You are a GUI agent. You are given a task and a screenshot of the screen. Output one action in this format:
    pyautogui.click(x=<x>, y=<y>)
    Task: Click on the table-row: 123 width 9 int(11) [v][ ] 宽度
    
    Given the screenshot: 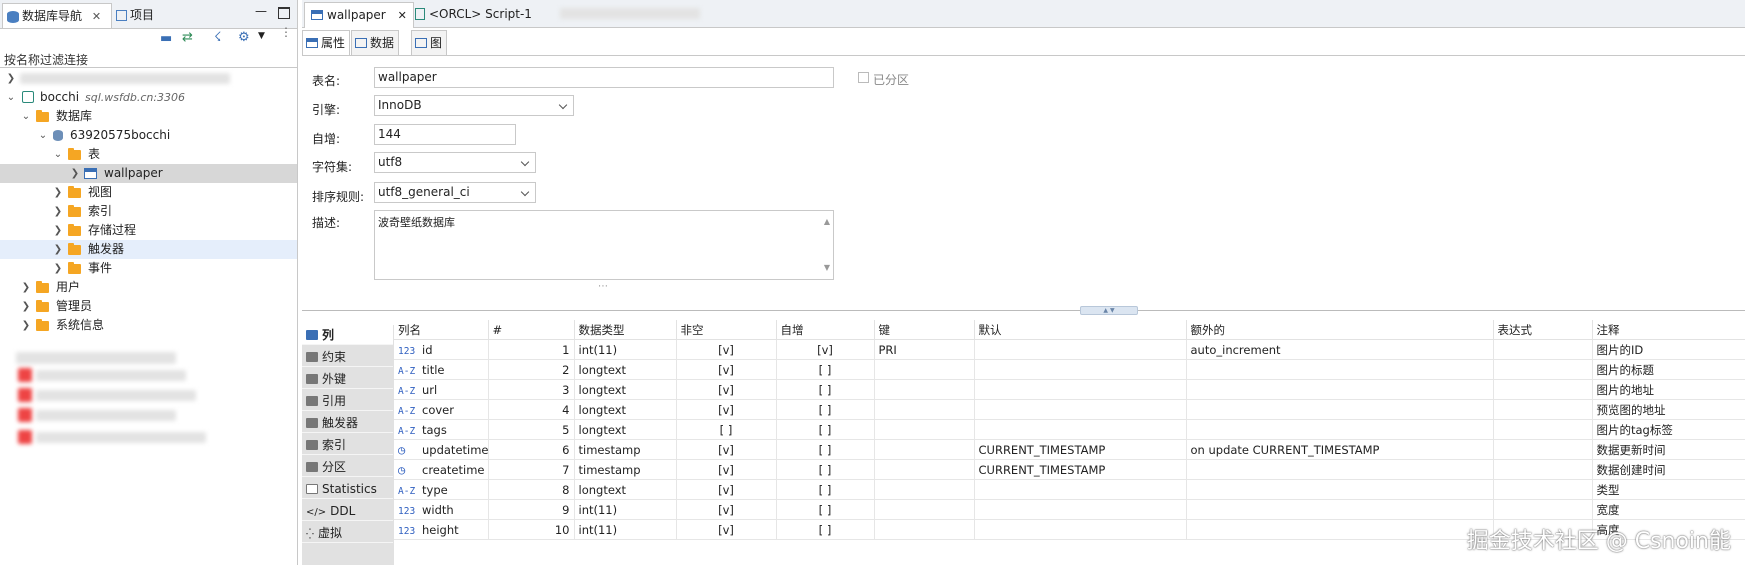 What is the action you would take?
    pyautogui.click(x=1069, y=509)
    